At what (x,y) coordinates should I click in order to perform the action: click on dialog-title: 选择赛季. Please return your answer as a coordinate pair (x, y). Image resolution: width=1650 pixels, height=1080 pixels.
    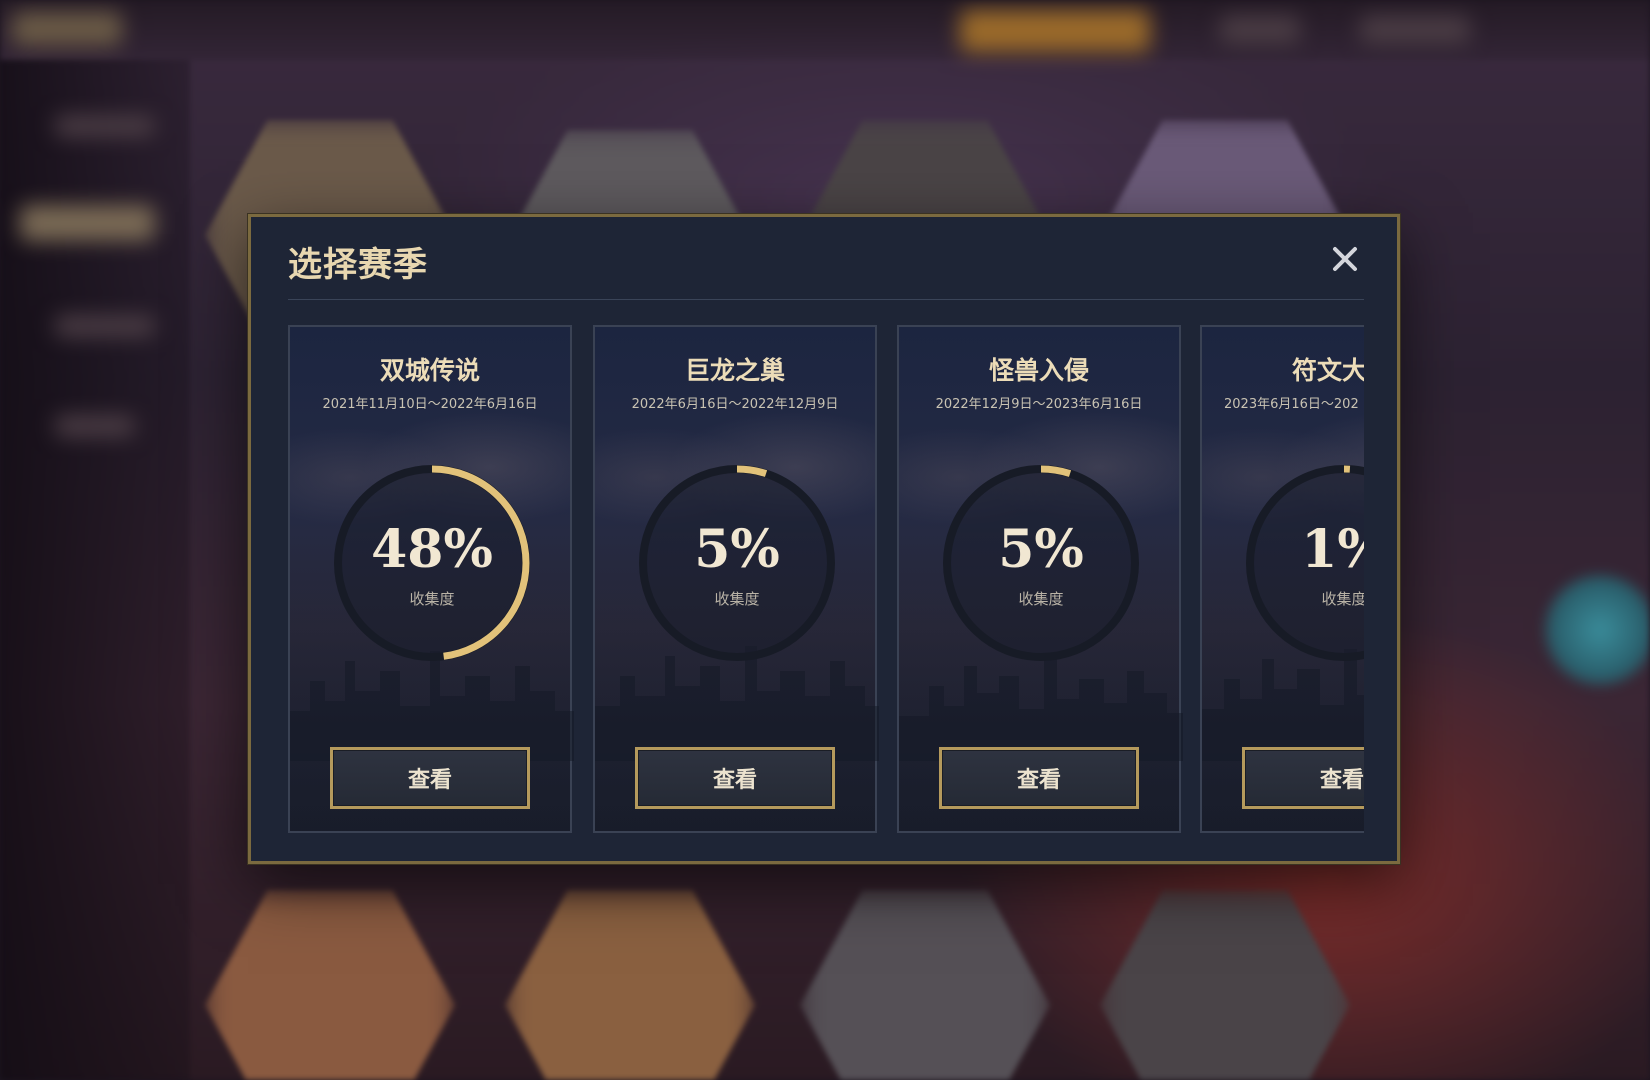
    Looking at the image, I should click on (358, 265).